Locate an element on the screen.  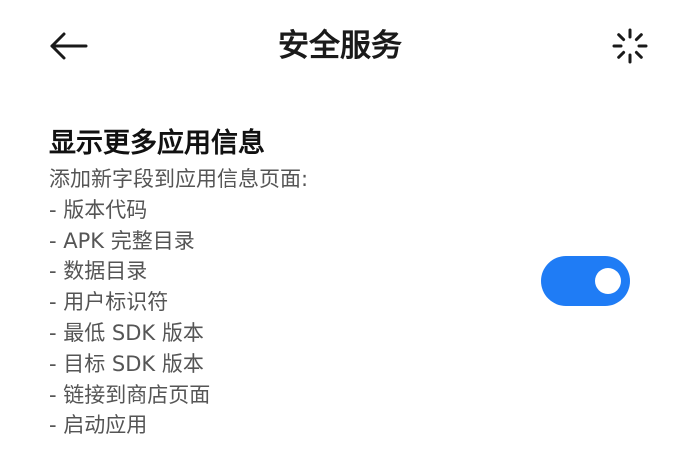
loading-button is located at coordinates (630, 46).